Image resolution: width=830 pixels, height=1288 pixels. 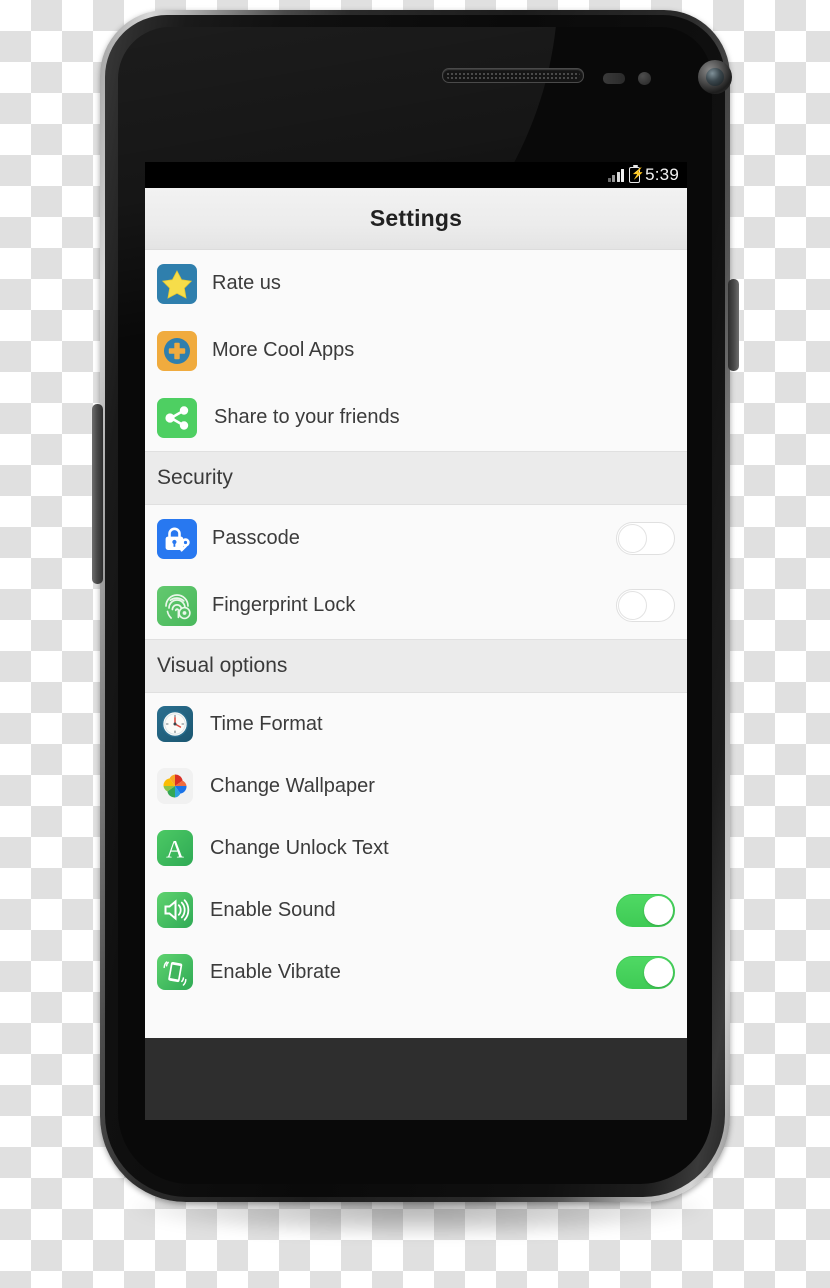 I want to click on toggle-passcode, so click(x=645, y=538).